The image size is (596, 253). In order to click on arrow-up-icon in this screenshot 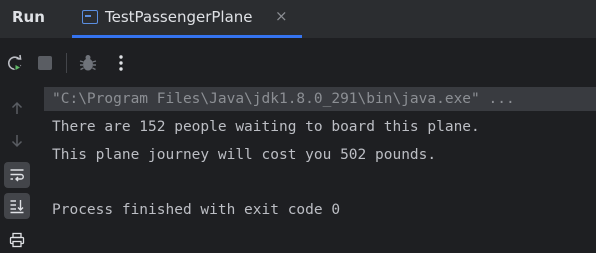, I will do `click(17, 108)`.